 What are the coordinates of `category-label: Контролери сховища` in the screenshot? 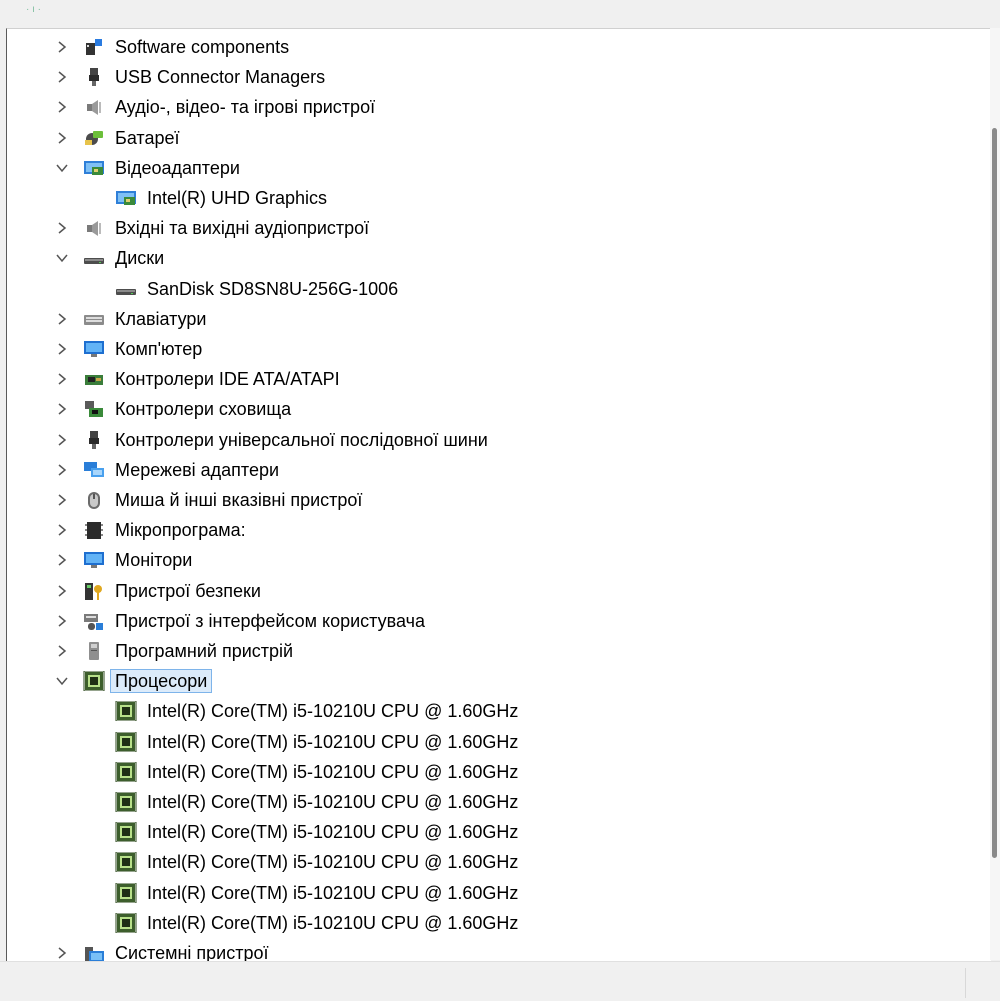 It's located at (203, 409).